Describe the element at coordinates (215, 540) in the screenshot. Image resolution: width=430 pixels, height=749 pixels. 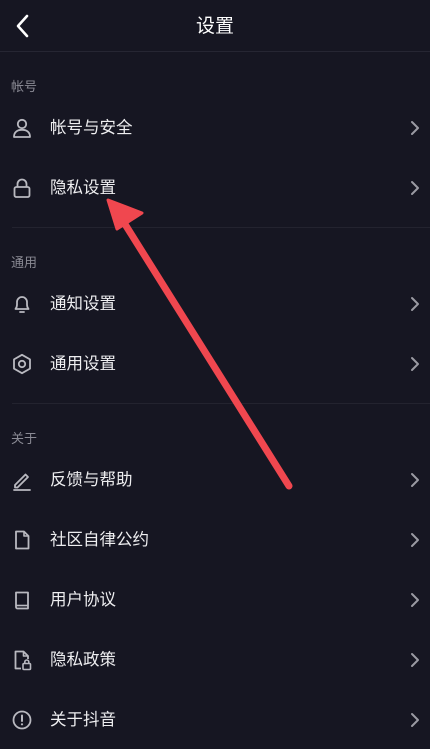
I see `menu-item-community-guidelines: 社区自律公约` at that location.